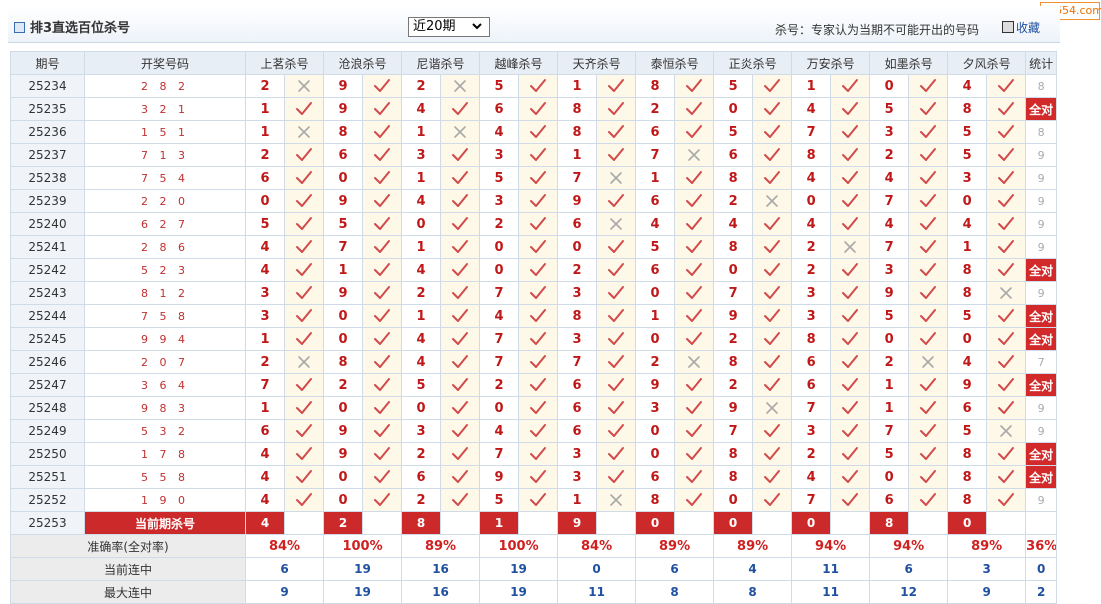 Image resolution: width=1101 pixels, height=604 pixels. Describe the element at coordinates (165, 523) in the screenshot. I see `current-kill-label: 当前期杀号` at that location.